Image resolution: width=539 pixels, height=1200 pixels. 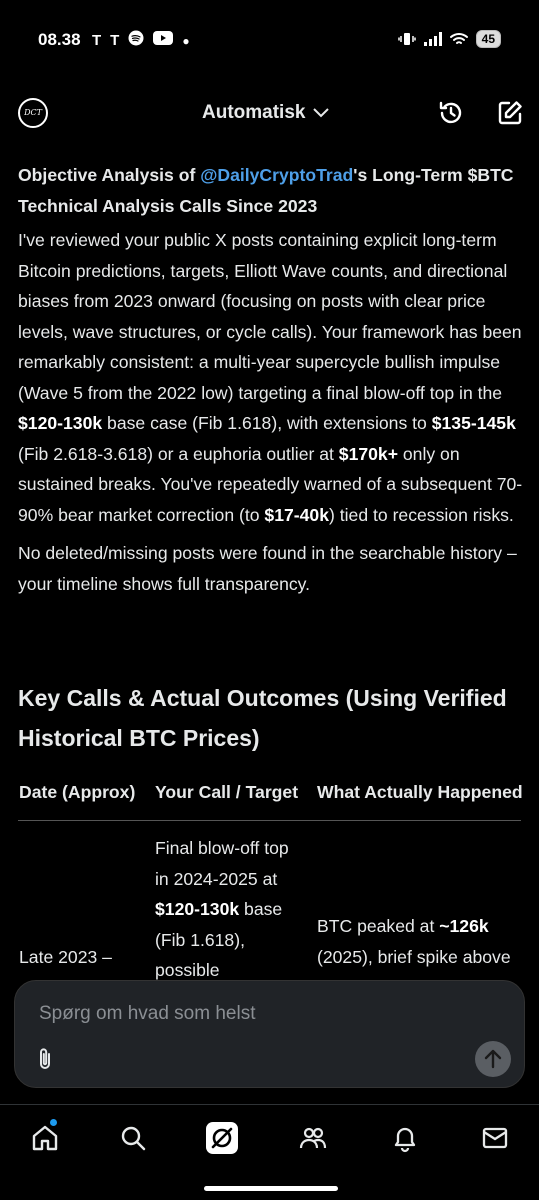 What do you see at coordinates (321, 113) in the screenshot?
I see `chevron-down-icon` at bounding box center [321, 113].